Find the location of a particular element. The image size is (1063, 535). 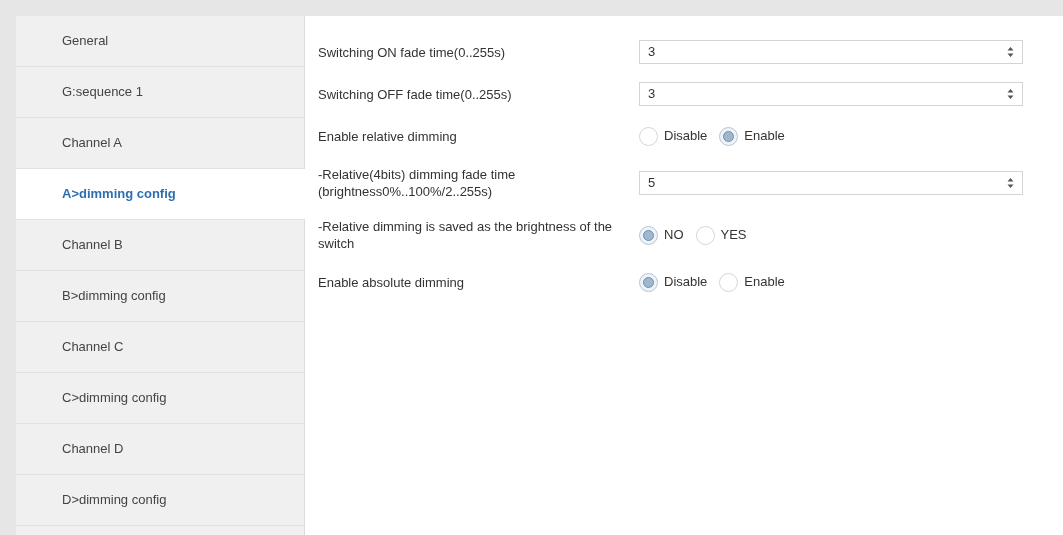

parameter-label: Enable absolute dimming is located at coordinates (391, 282).